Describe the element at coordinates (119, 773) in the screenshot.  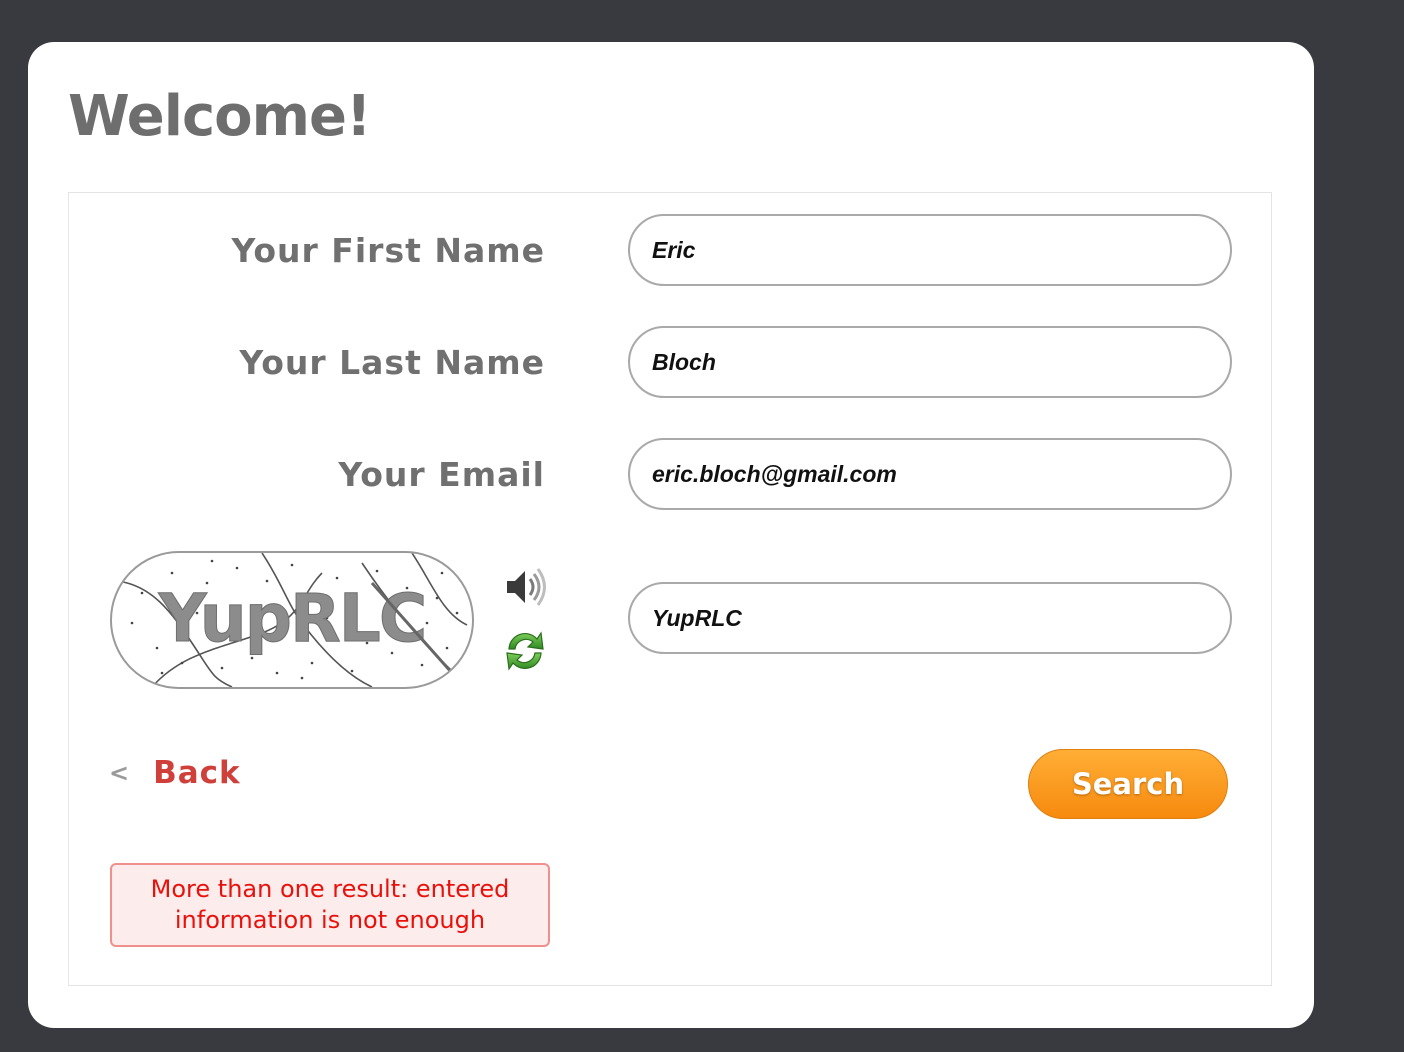
I see `back-chevron-icon: <` at that location.